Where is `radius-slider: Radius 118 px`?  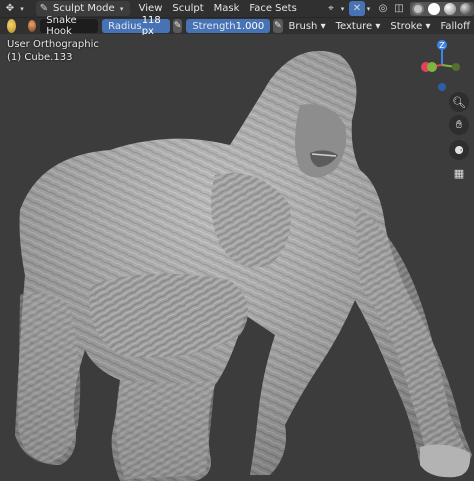
radius-slider: Radius 118 px is located at coordinates (136, 26).